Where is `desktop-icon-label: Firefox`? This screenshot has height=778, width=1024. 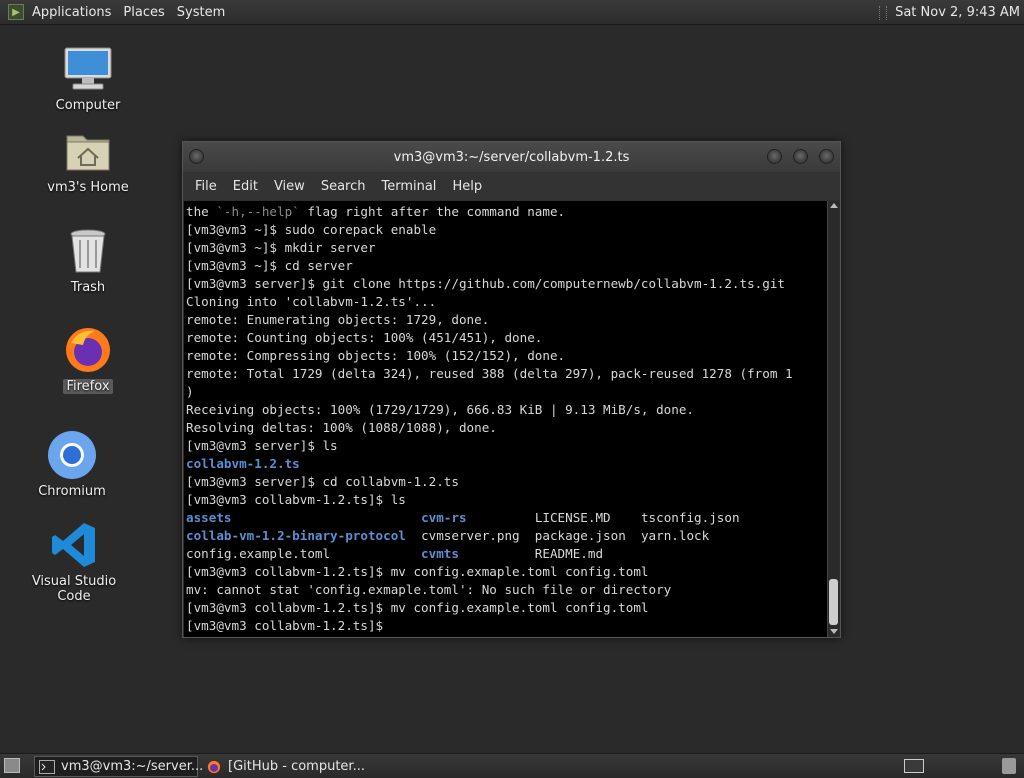 desktop-icon-label: Firefox is located at coordinates (88, 386).